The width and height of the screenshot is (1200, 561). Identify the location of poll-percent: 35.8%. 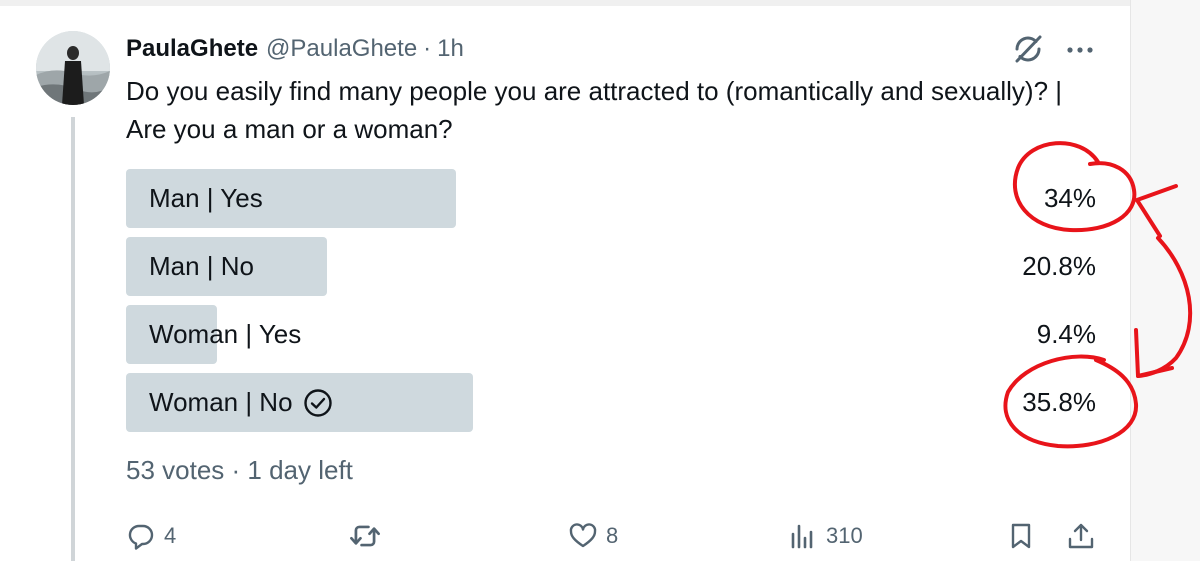
(1059, 402).